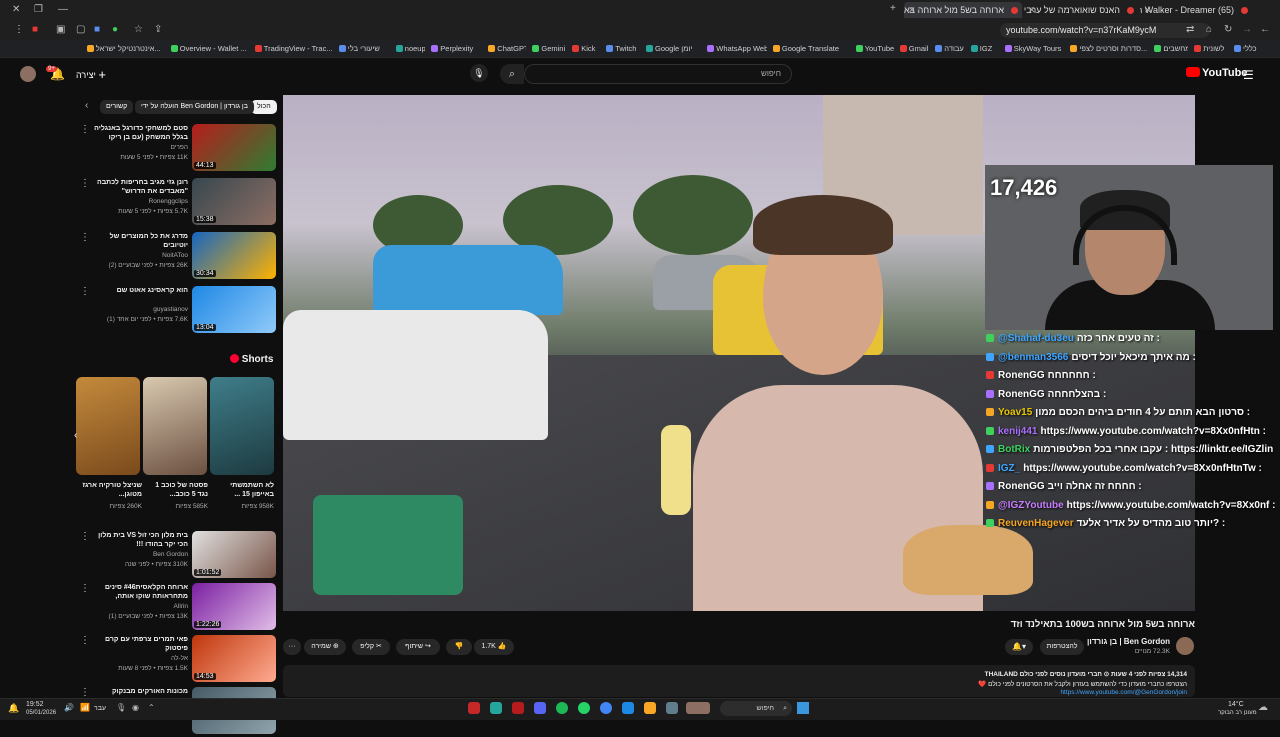 Image resolution: width=1280 pixels, height=737 pixels. What do you see at coordinates (1105, 30) in the screenshot?
I see `address-bar: youtube.com/watch?v=n37rKaM9ycM` at bounding box center [1105, 30].